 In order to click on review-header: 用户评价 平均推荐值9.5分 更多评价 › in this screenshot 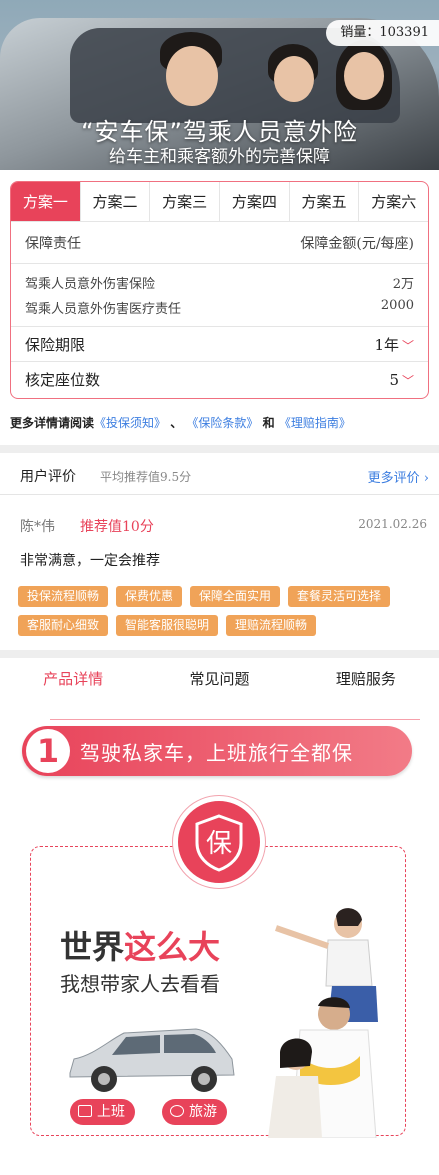, I will do `click(219, 475)`.